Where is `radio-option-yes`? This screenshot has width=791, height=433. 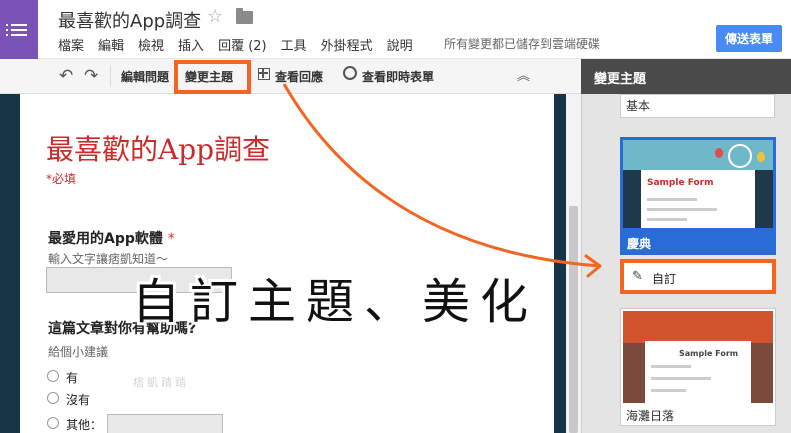 radio-option-yes is located at coordinates (53, 376).